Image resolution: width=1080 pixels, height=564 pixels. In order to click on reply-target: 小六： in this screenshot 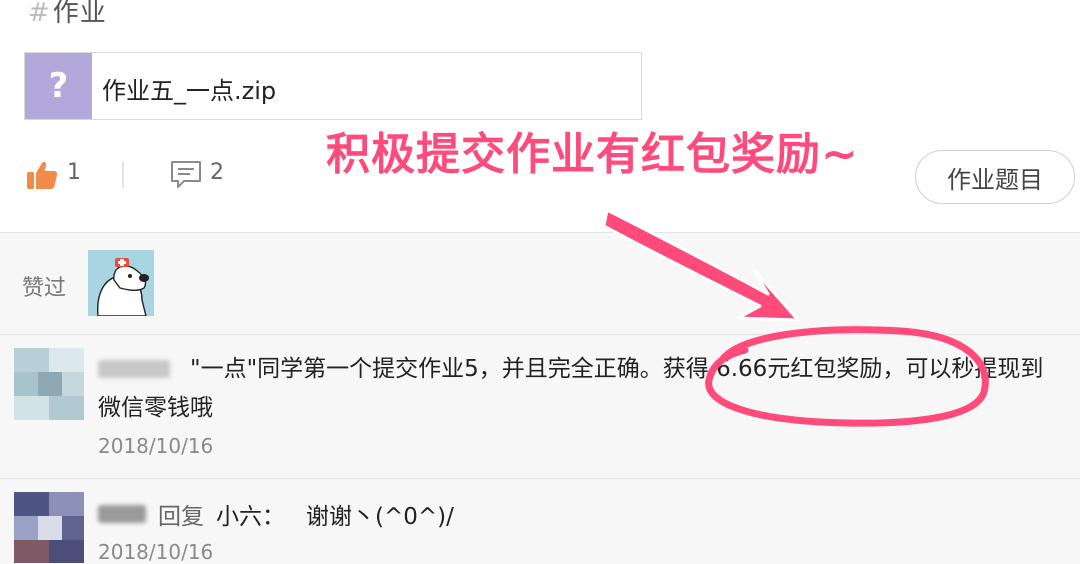, I will do `click(250, 514)`.